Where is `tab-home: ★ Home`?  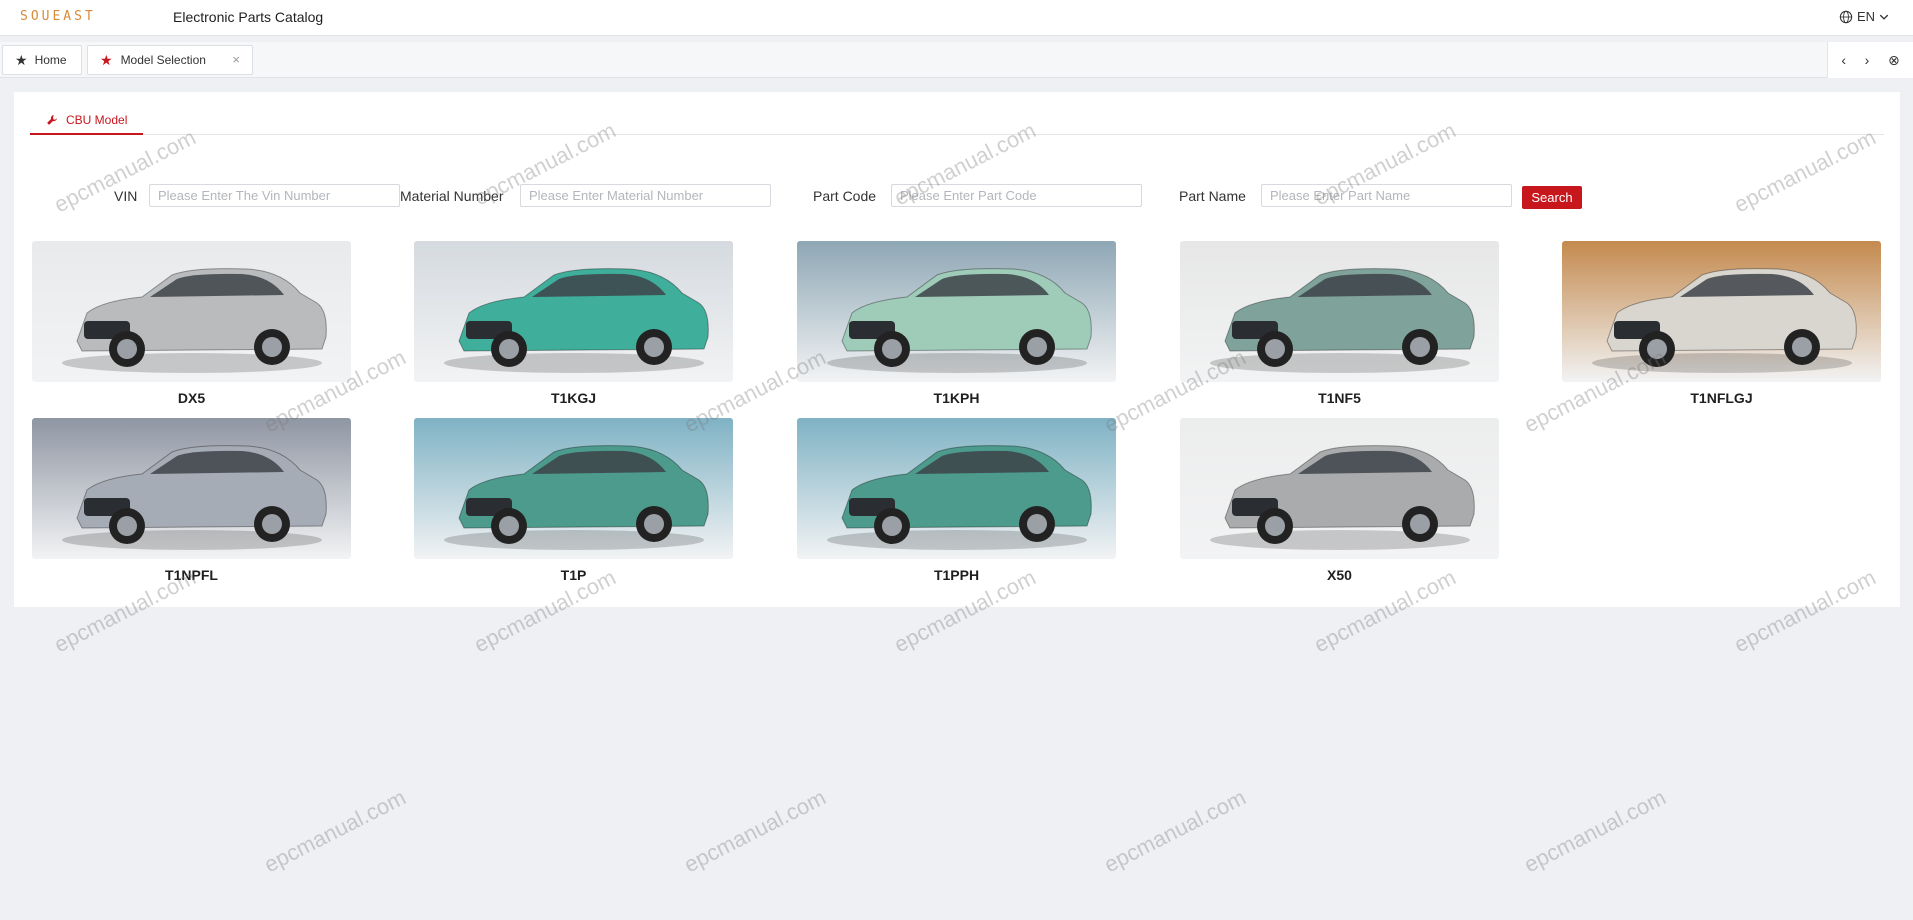 tab-home: ★ Home is located at coordinates (42, 60).